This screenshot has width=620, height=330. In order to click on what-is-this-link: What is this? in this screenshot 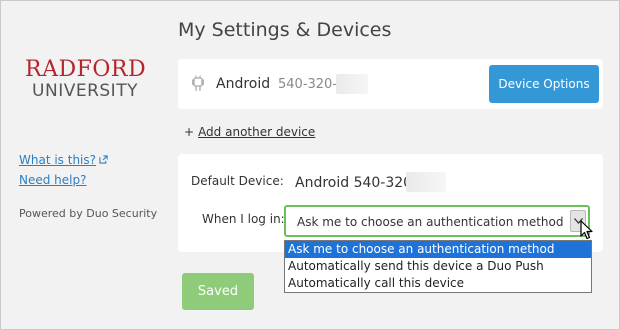, I will do `click(63, 160)`.